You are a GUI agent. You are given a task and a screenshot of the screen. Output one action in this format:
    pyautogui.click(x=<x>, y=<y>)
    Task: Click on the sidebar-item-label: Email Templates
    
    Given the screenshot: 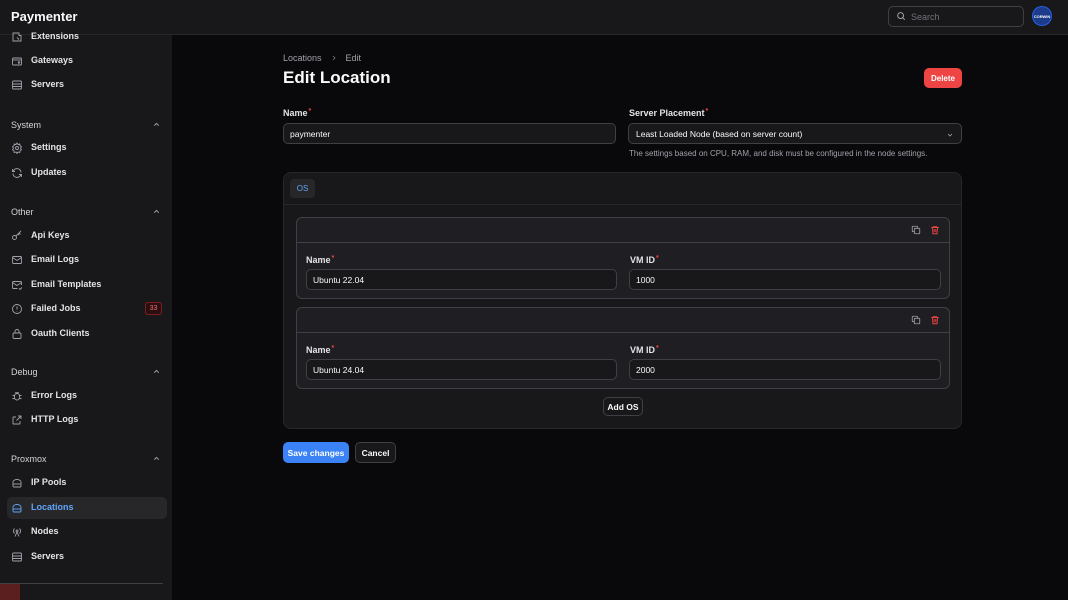 What is the action you would take?
    pyautogui.click(x=66, y=284)
    